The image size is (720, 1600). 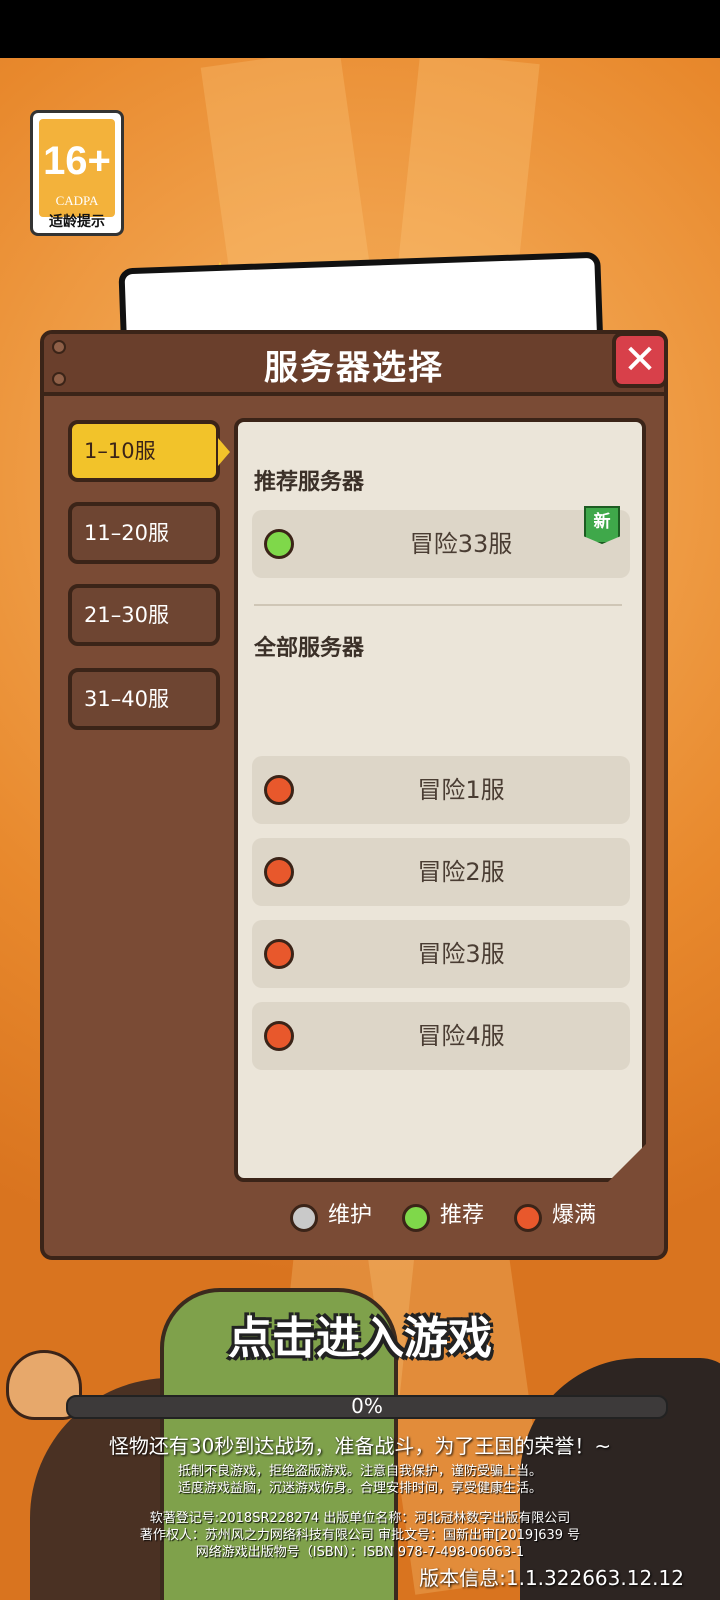 I want to click on age-rating-org: CADPA, so click(x=77, y=200).